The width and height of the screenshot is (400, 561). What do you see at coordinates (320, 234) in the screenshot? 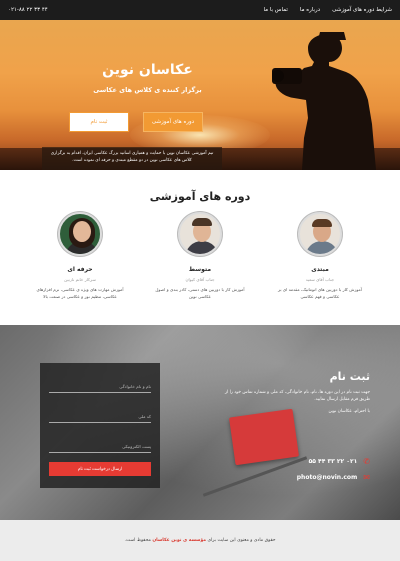
I see `avatar-beginner-teacher` at bounding box center [320, 234].